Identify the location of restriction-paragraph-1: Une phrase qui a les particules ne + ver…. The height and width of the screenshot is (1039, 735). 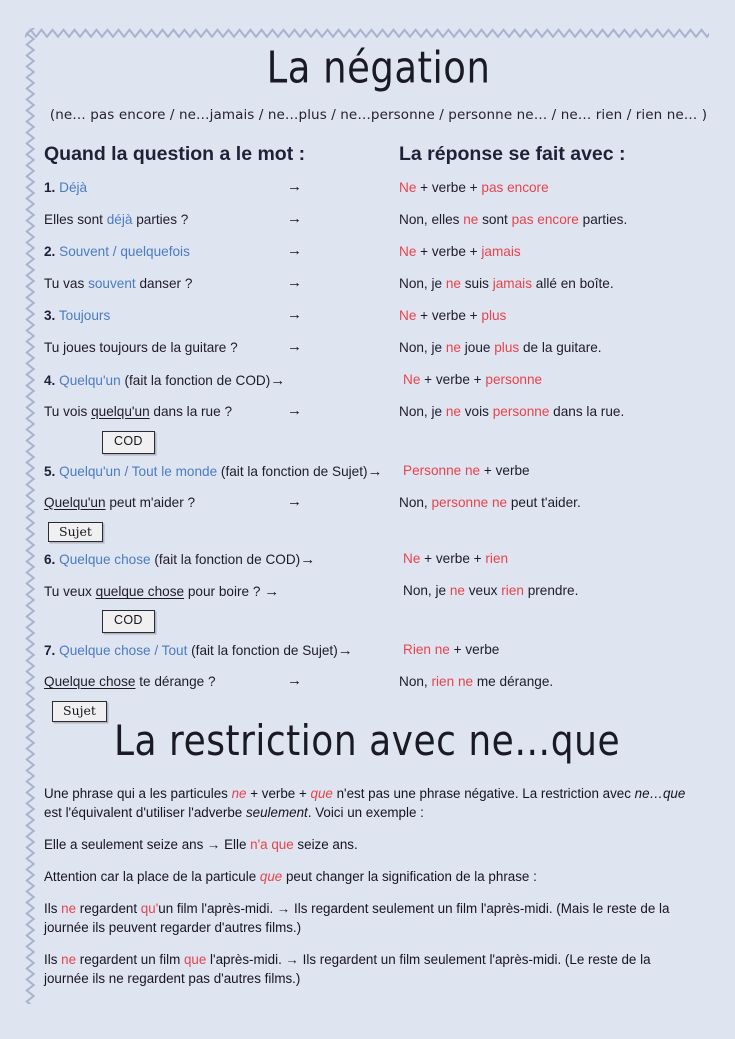
(369, 803).